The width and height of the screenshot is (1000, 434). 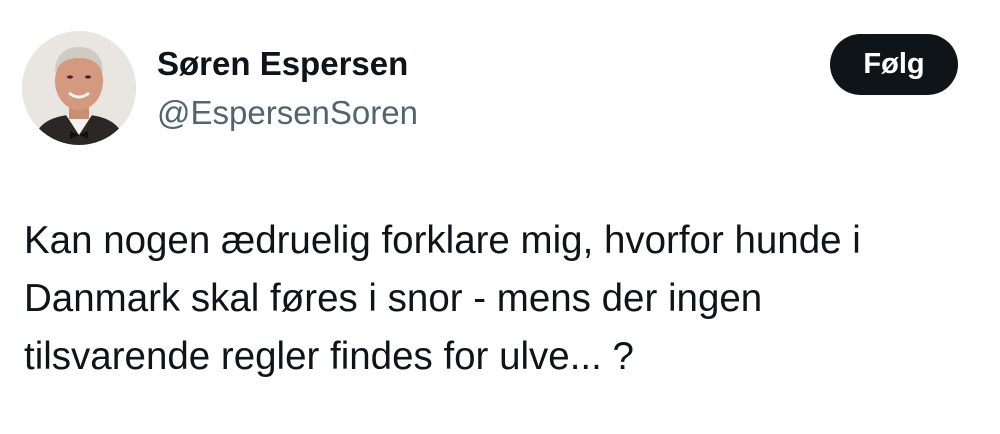 What do you see at coordinates (282, 64) in the screenshot?
I see `author-display-name: Søren Espersen` at bounding box center [282, 64].